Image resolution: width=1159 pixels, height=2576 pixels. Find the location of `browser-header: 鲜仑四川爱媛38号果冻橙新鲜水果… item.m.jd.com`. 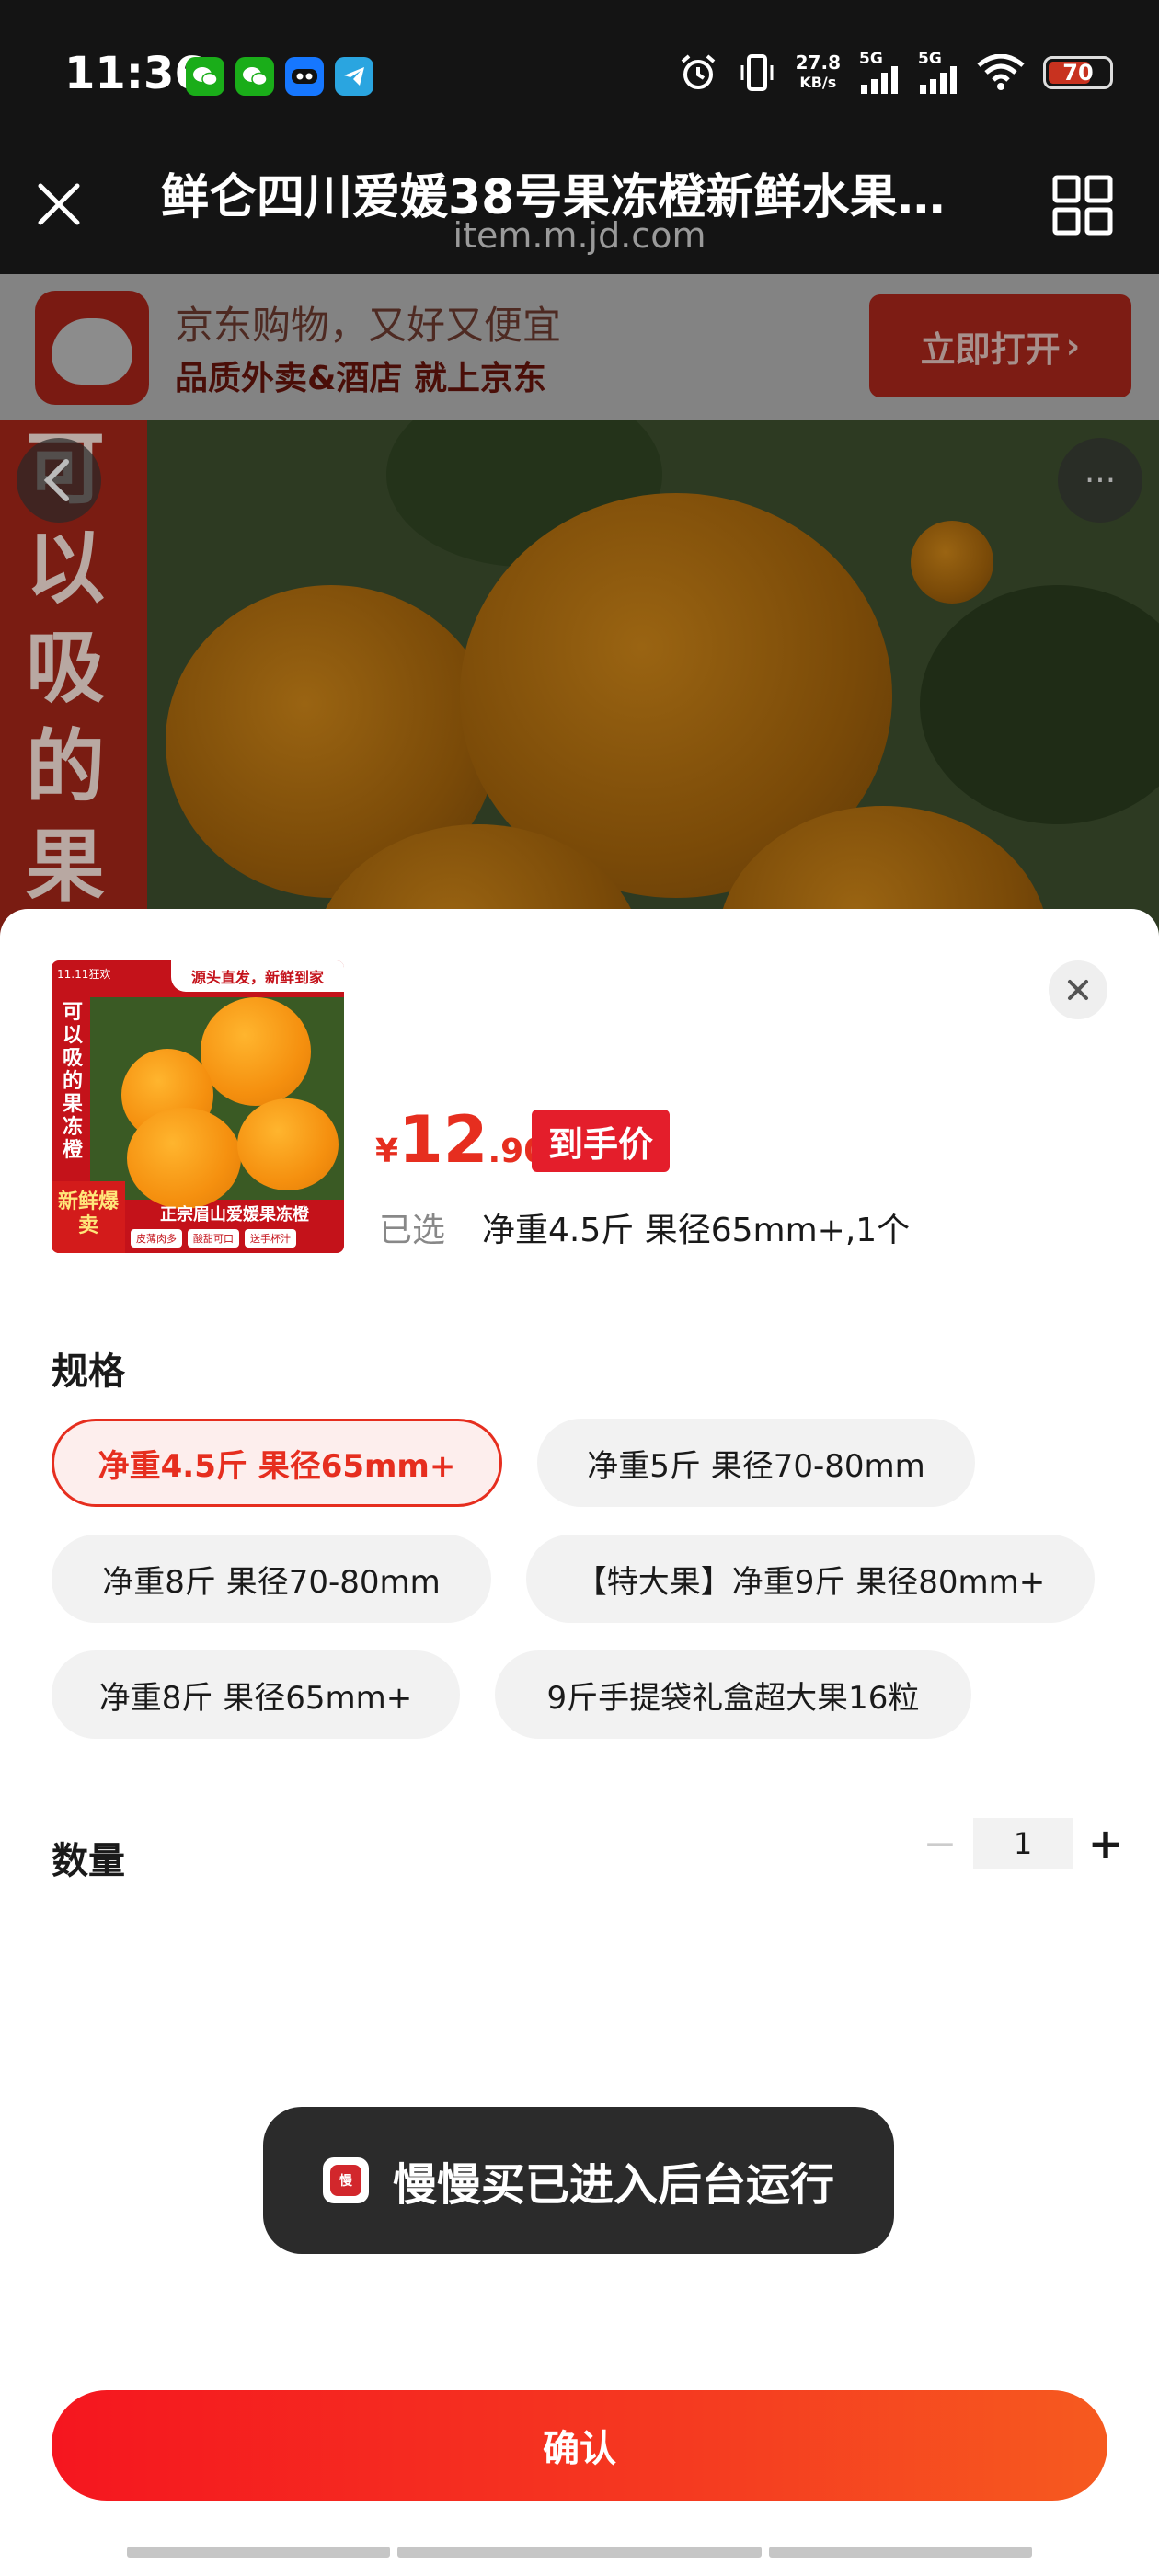

browser-header: 鲜仑四川爱媛38号果冻橙新鲜水果… item.m.jd.com is located at coordinates (579, 210).